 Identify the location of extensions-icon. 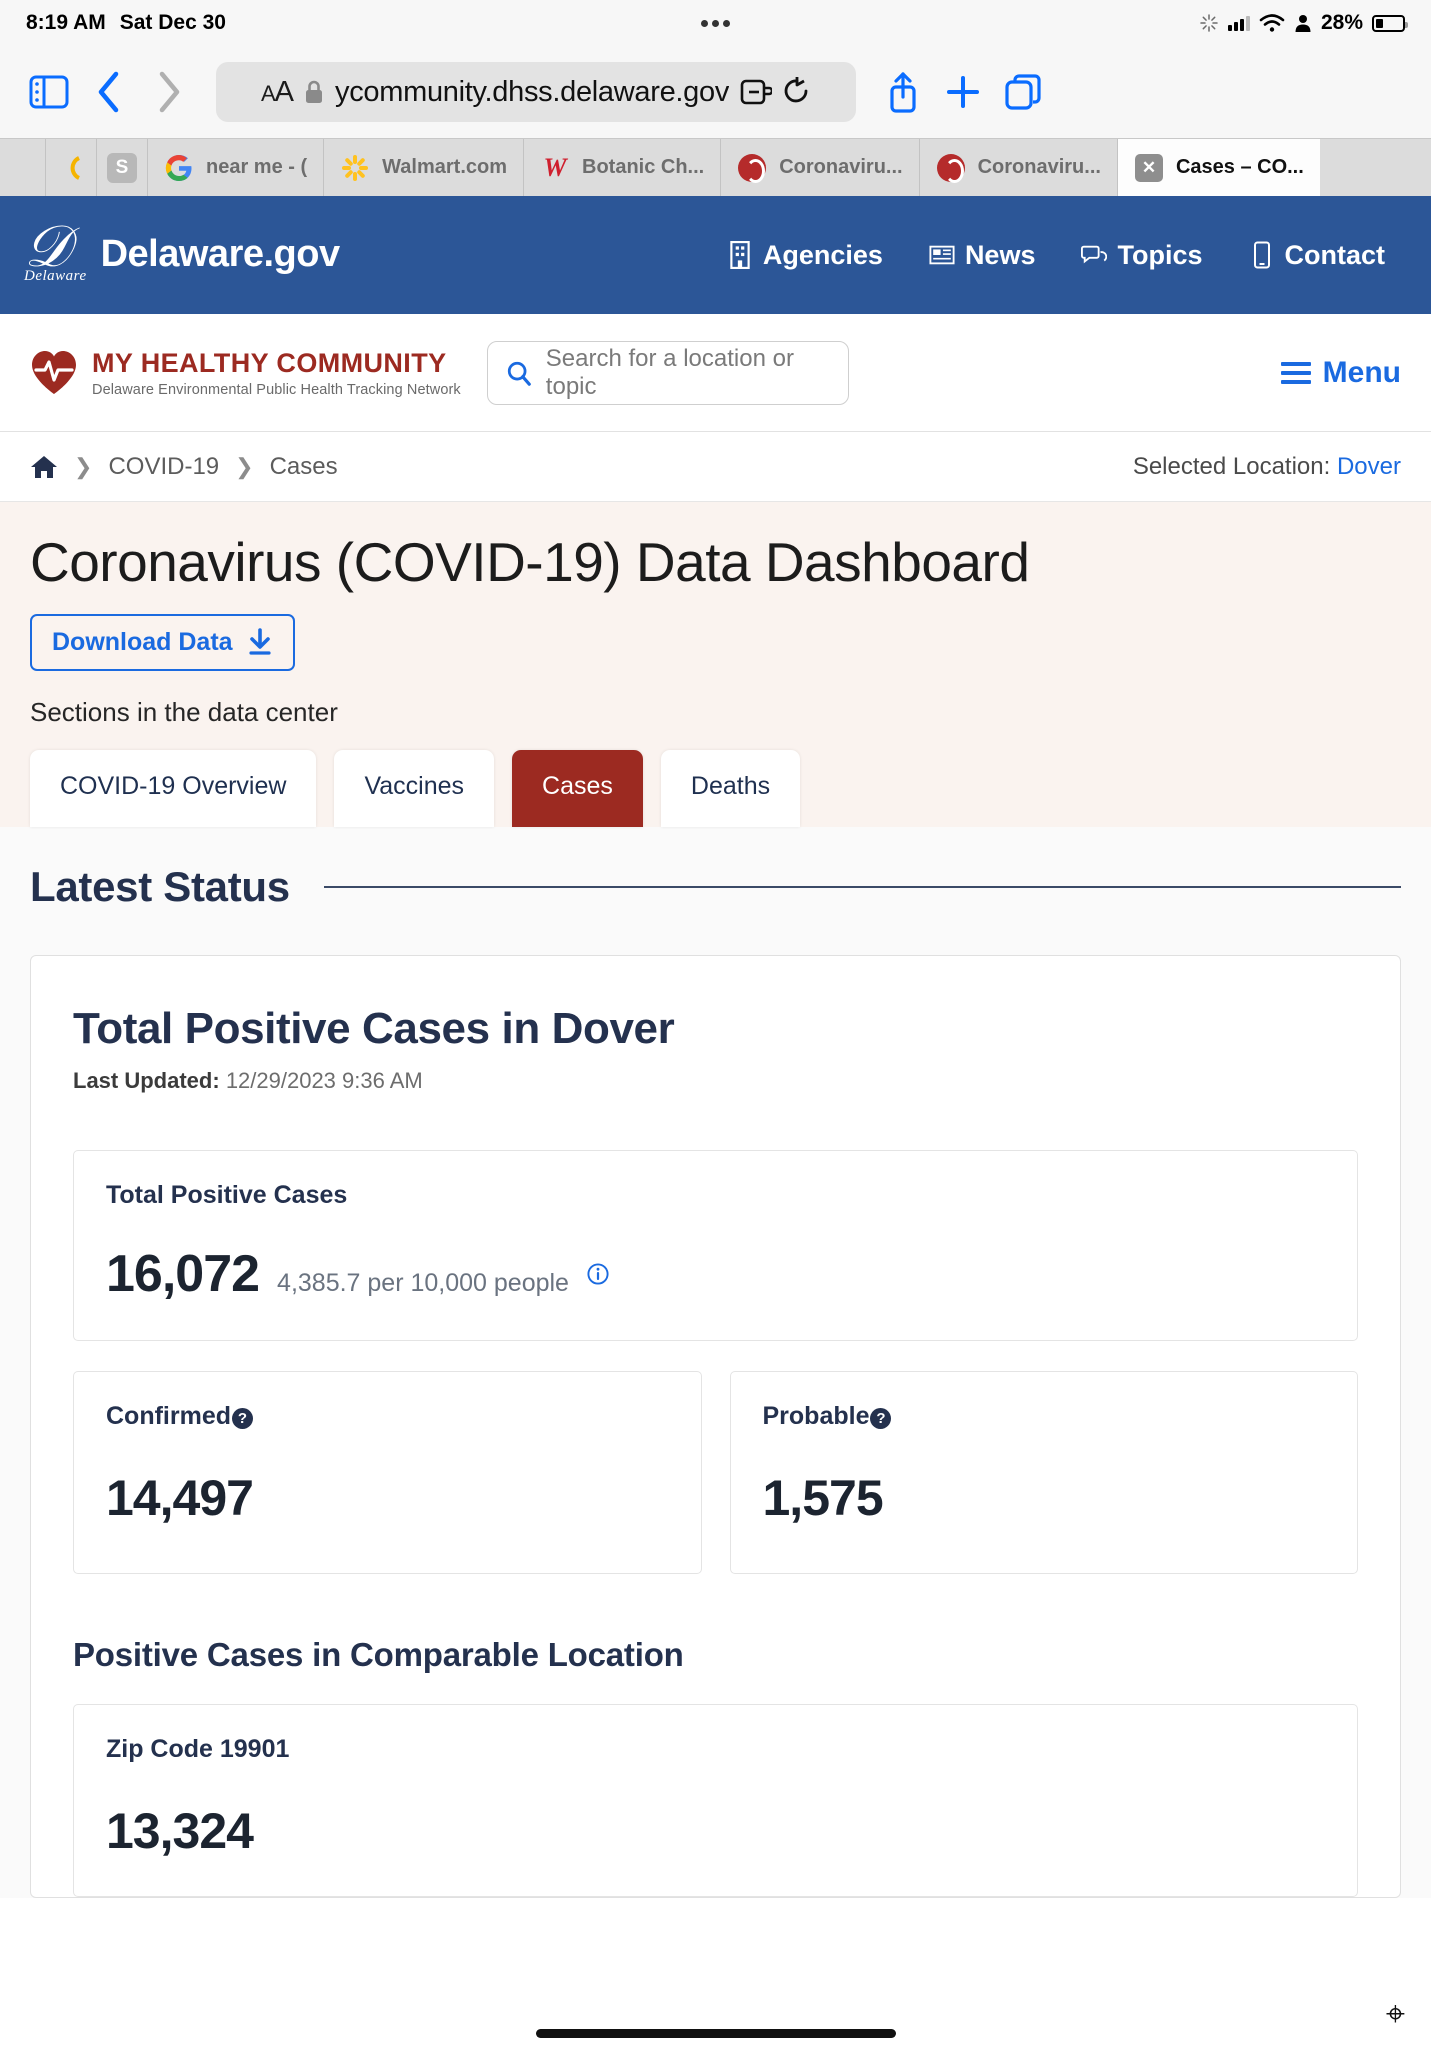
(756, 92).